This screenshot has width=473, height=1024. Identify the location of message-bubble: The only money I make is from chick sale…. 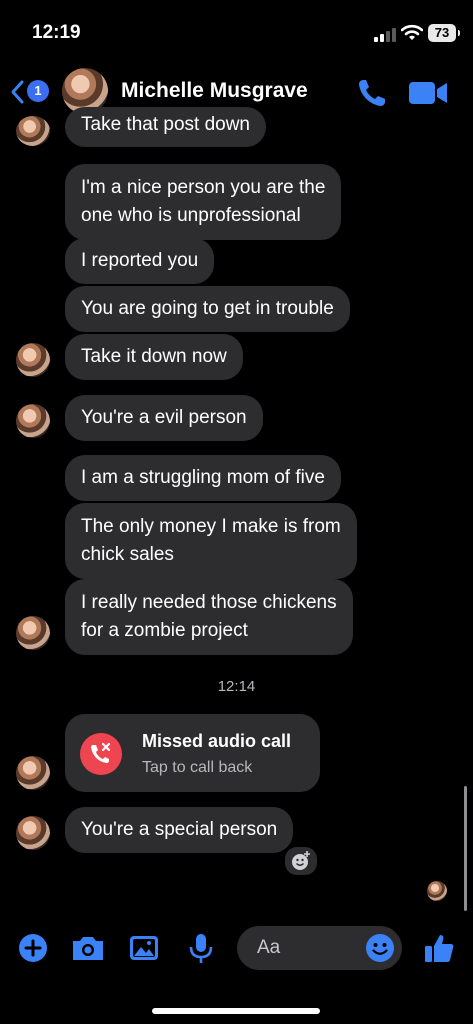
(211, 541).